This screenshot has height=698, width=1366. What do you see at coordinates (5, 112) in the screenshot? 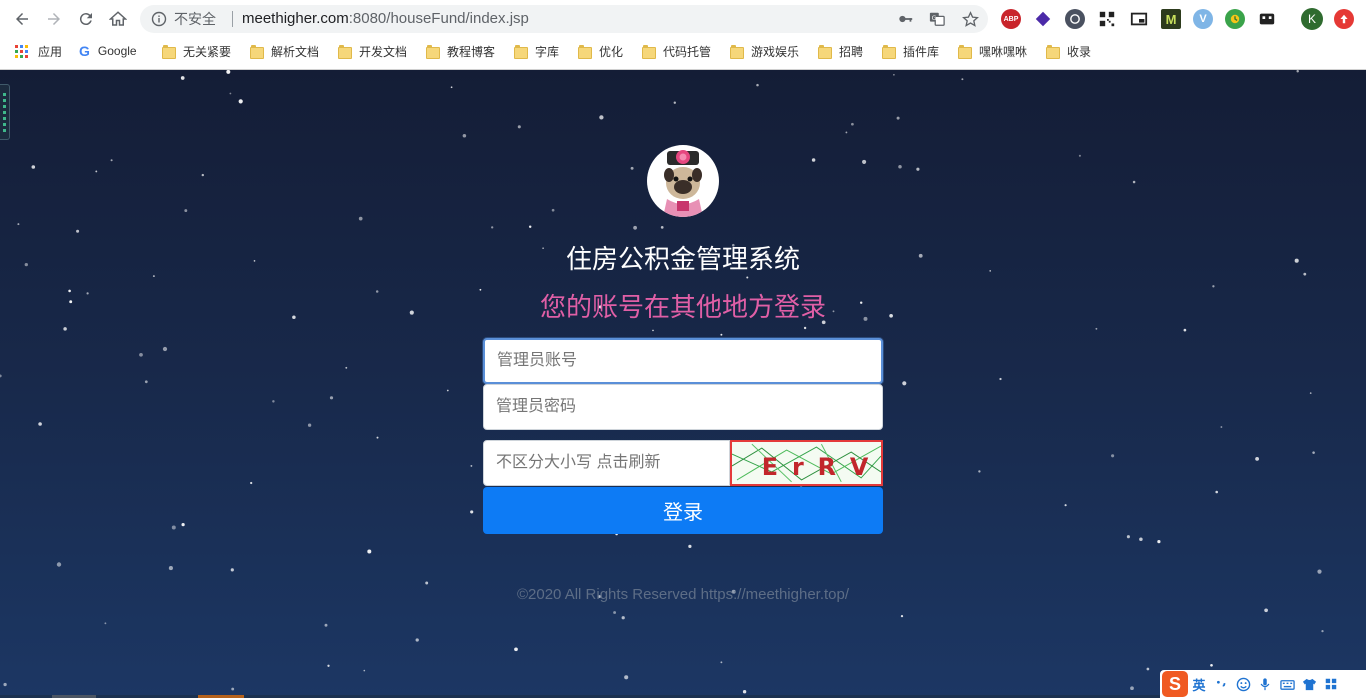
I see `side-meter-widget` at bounding box center [5, 112].